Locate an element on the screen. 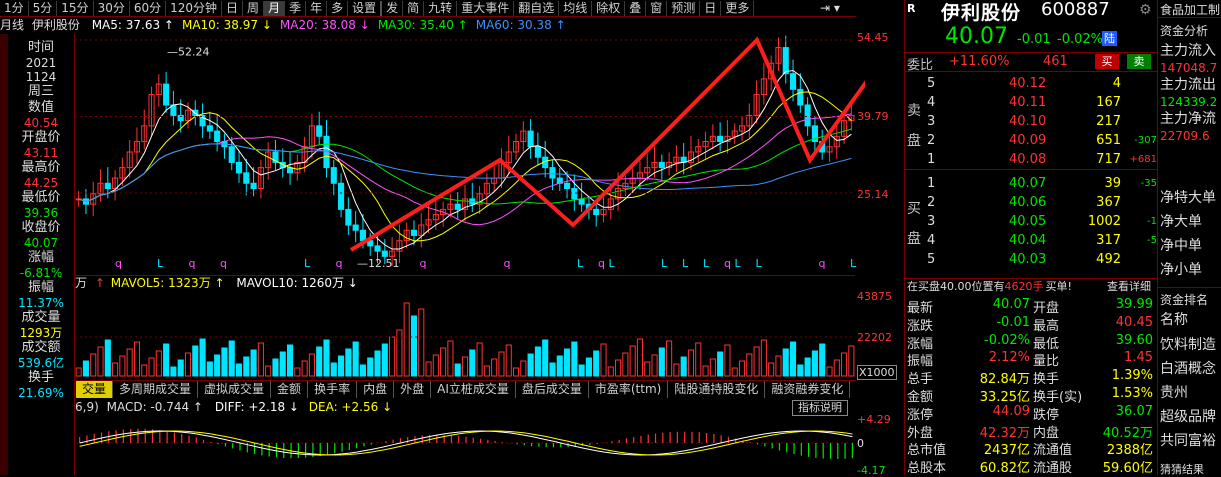 The image size is (1221, 477). indicator-tab: 融资融券变化 is located at coordinates (808, 389).